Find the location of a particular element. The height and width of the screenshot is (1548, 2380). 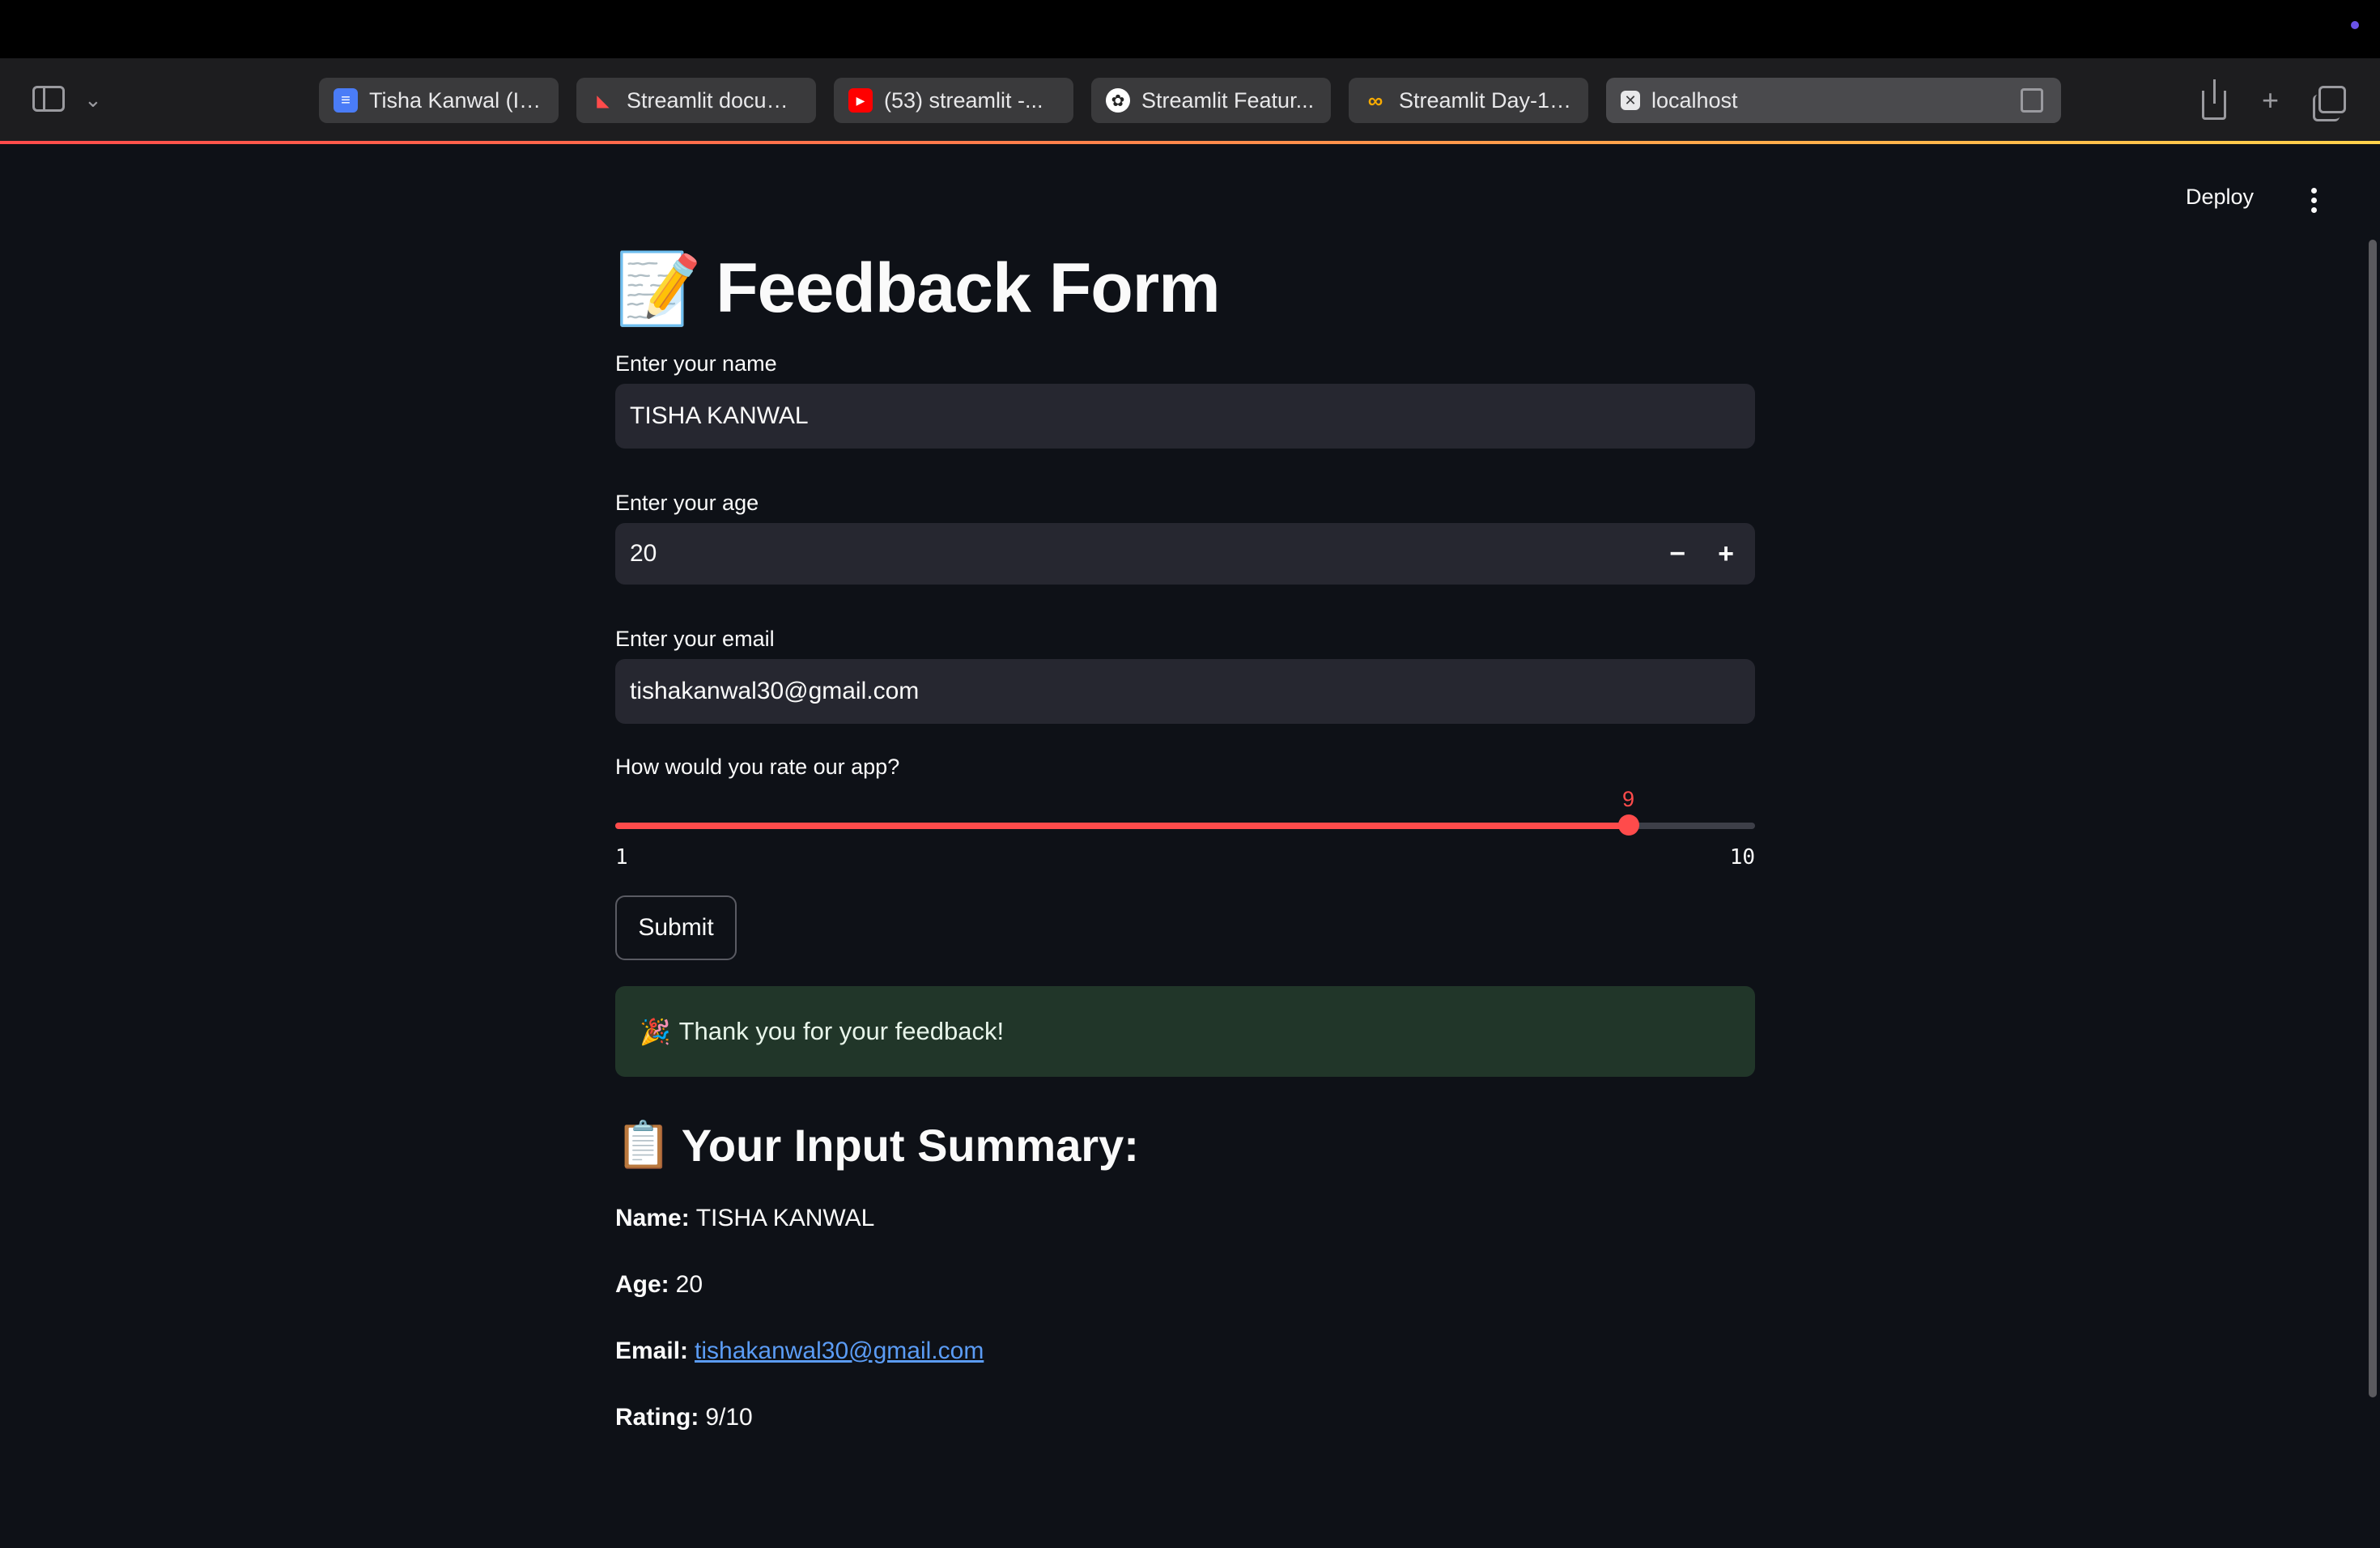

name-input-value: TISHA KANWAL is located at coordinates (720, 416).